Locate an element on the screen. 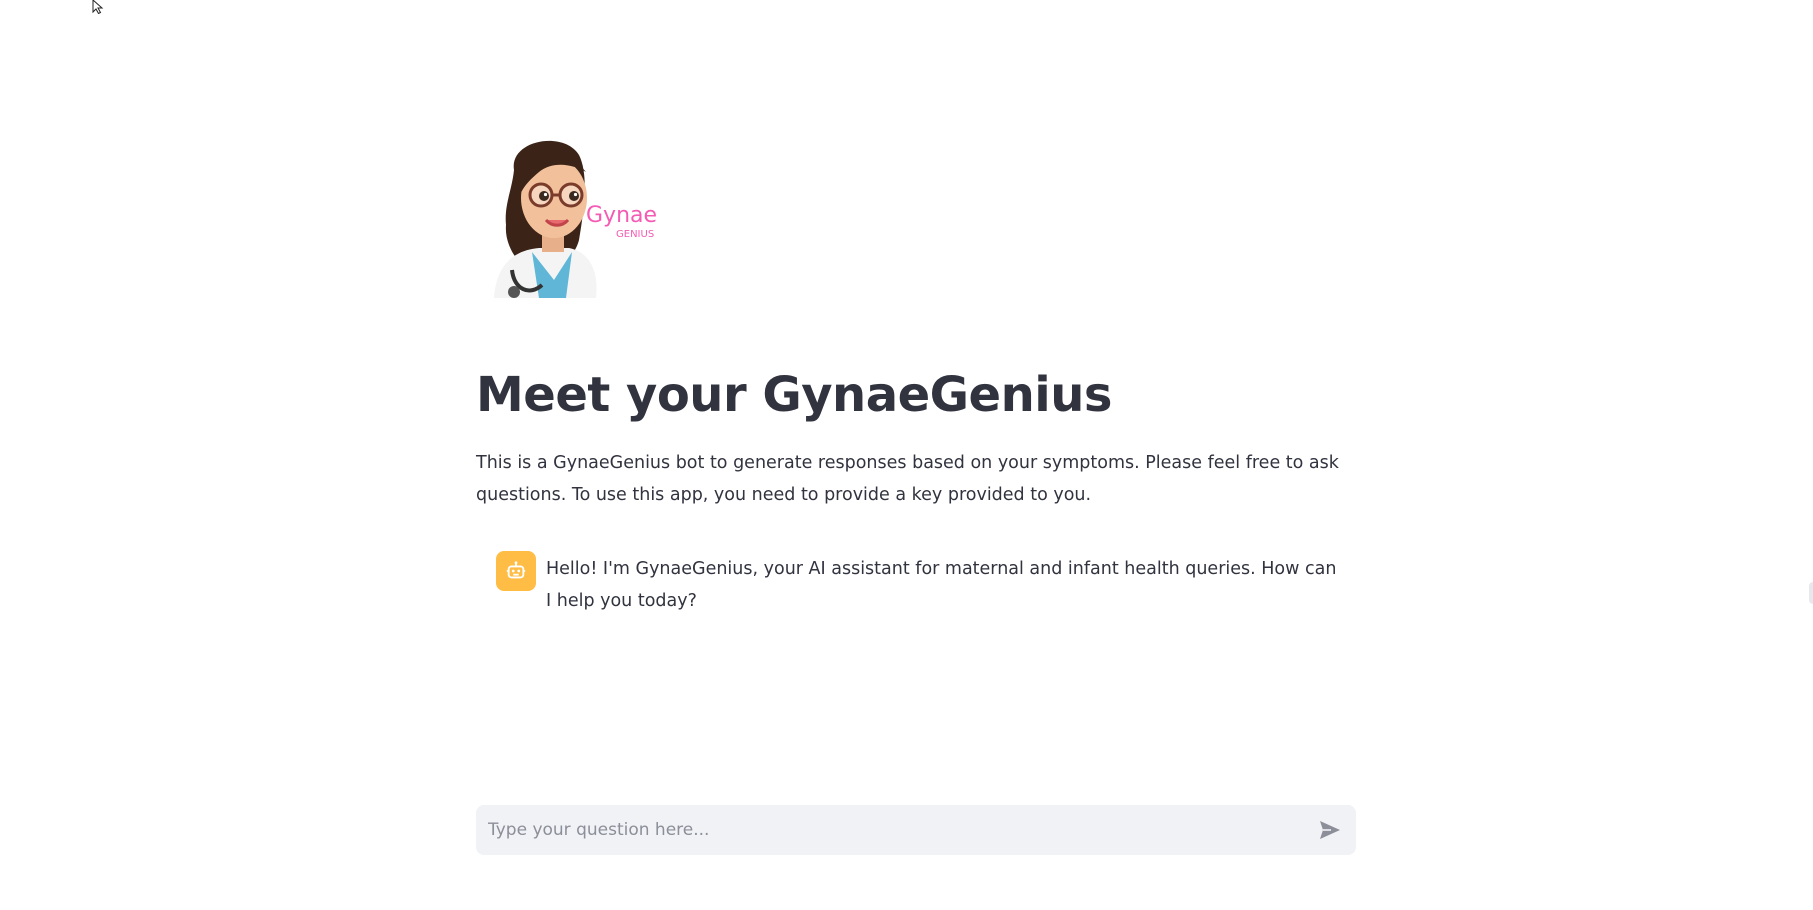 The height and width of the screenshot is (910, 1813). bot-icon is located at coordinates (516, 570).